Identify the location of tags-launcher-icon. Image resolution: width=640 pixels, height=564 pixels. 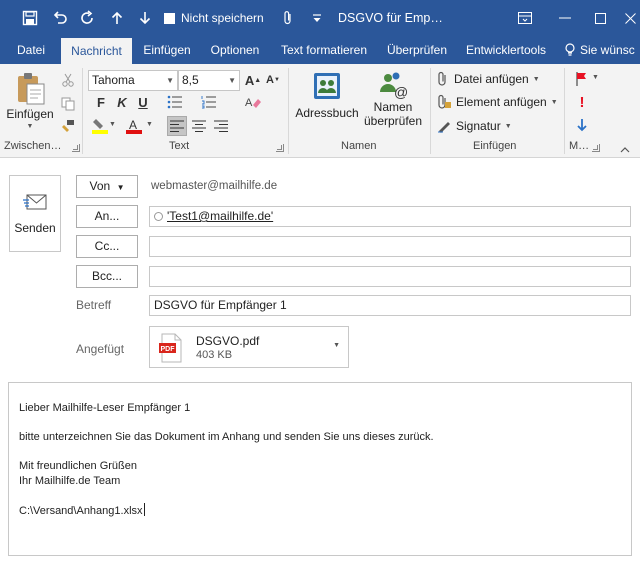
(596, 148).